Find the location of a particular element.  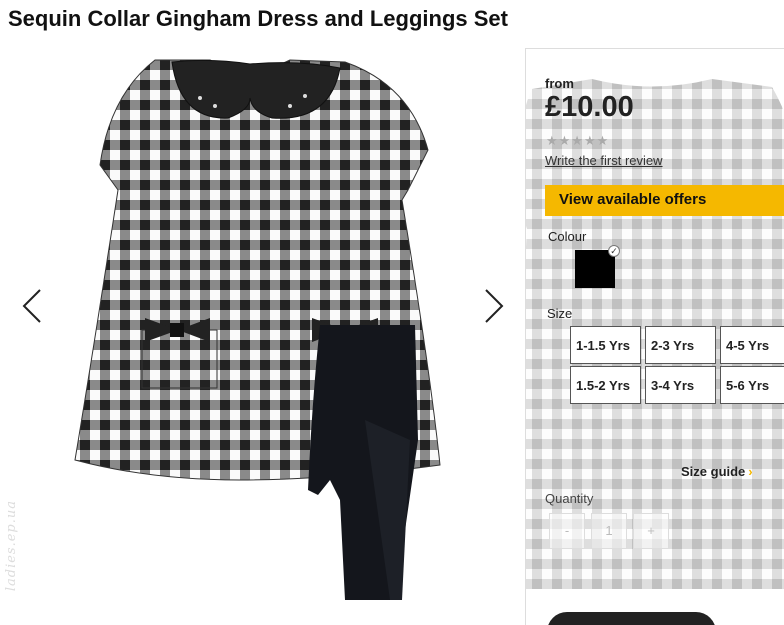

quantity-input: 1 is located at coordinates (609, 531).